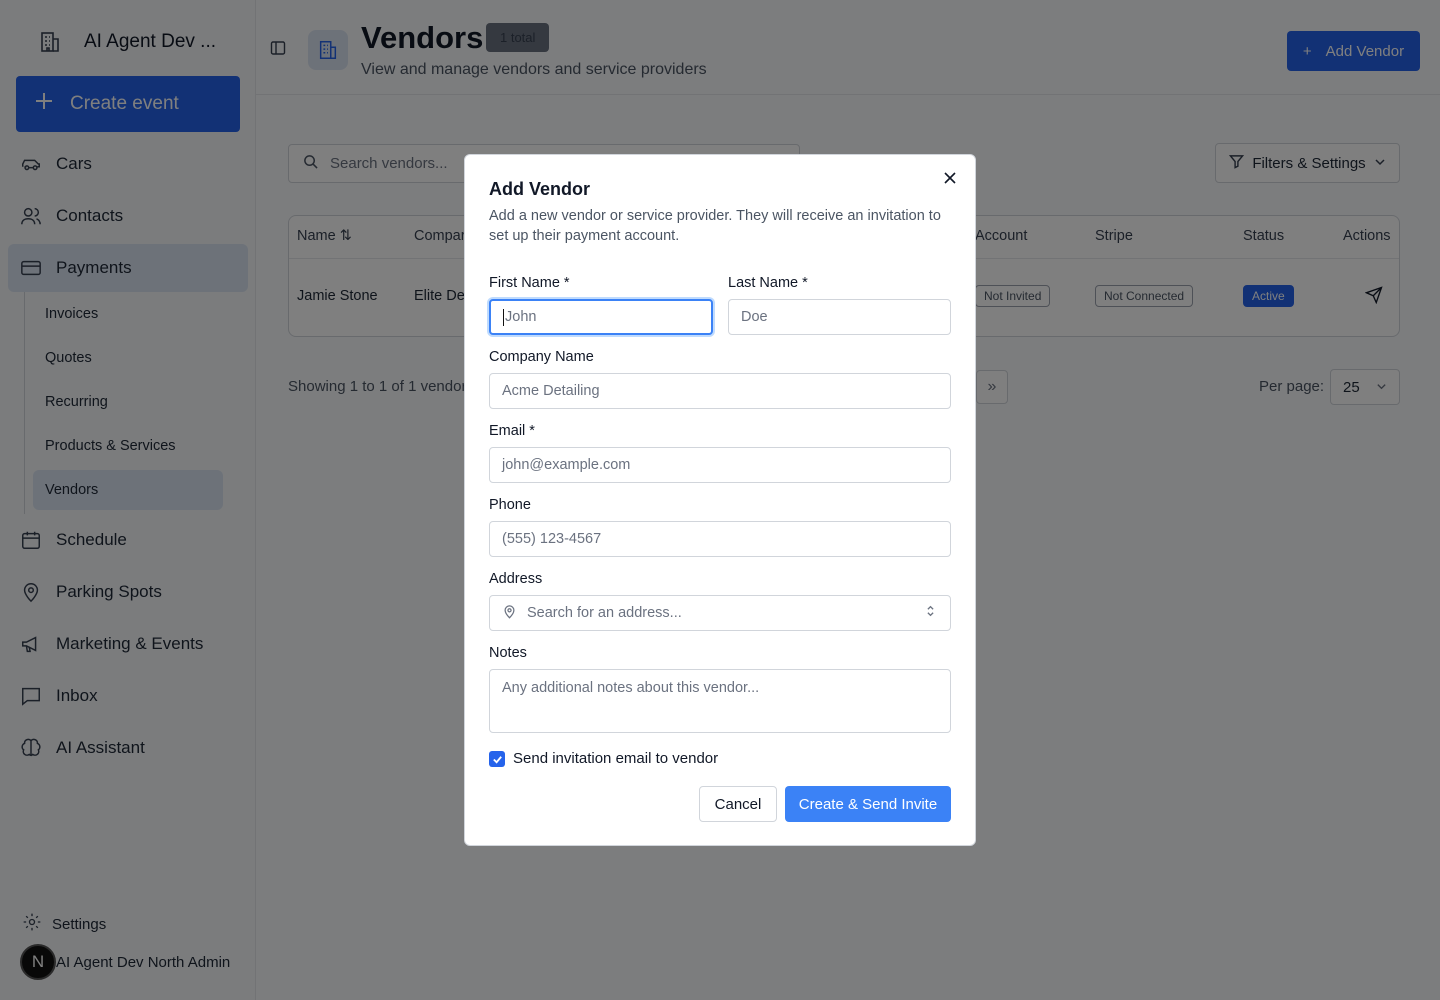 The height and width of the screenshot is (1000, 1440). What do you see at coordinates (738, 804) in the screenshot?
I see `cancel-button: Cancel` at bounding box center [738, 804].